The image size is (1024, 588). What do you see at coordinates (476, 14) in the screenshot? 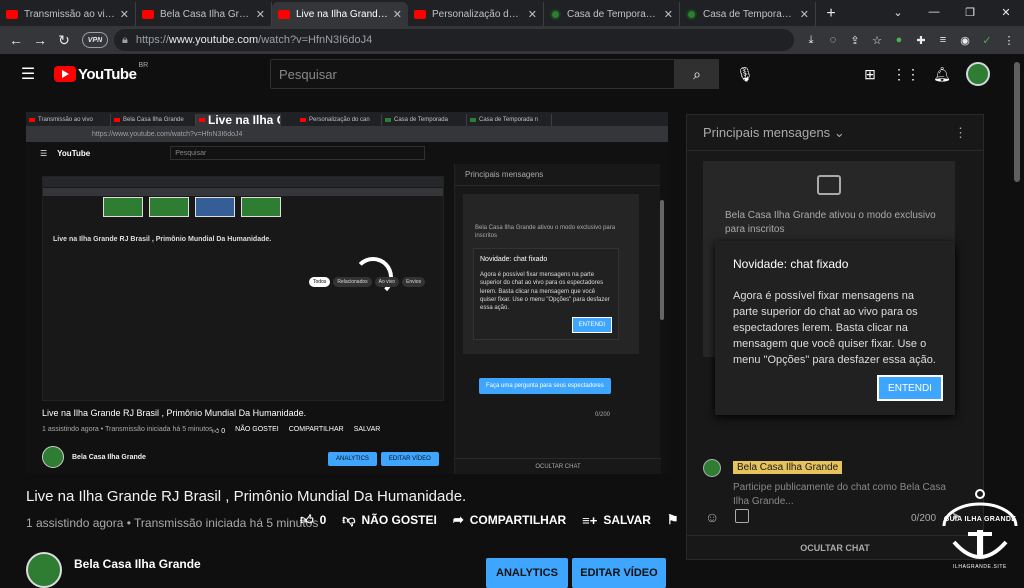
I see `browser-tab: Personalização do can ✕` at bounding box center [476, 14].